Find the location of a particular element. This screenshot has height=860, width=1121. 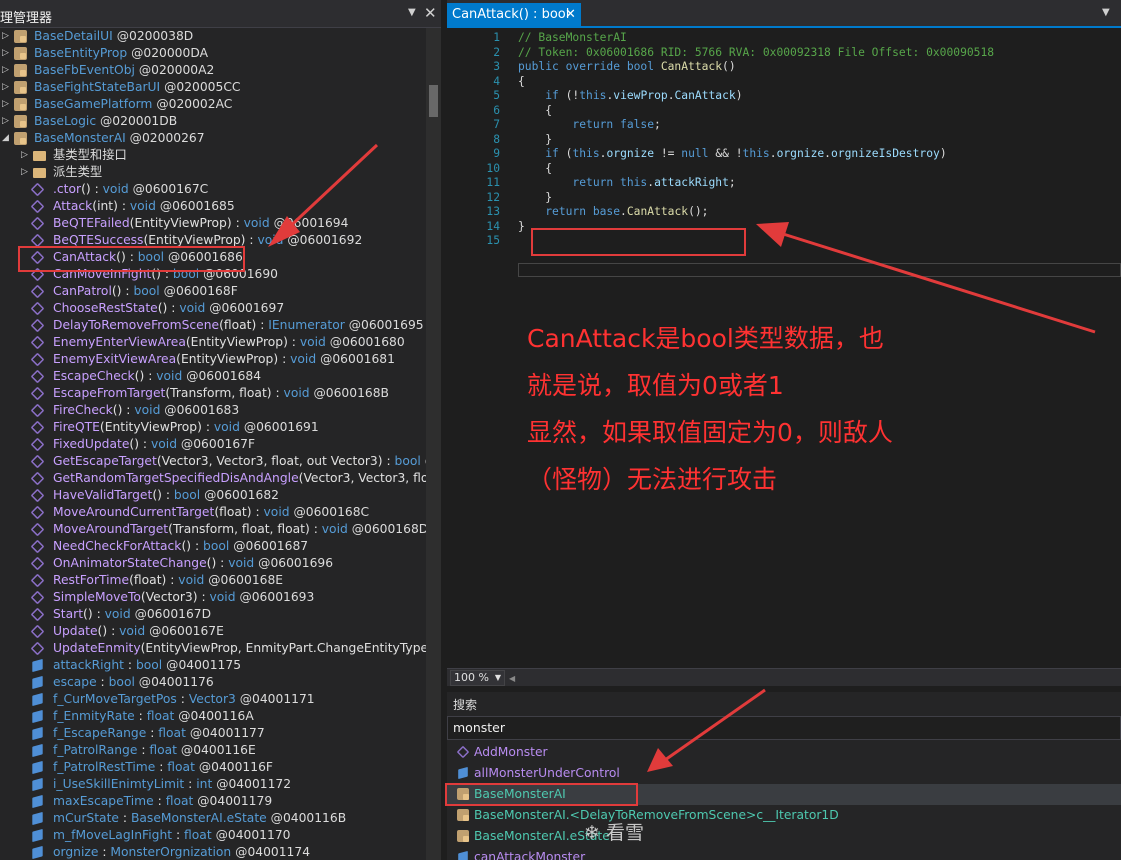

tree-item-label: escape : bool @04001176 is located at coordinates (133, 682).